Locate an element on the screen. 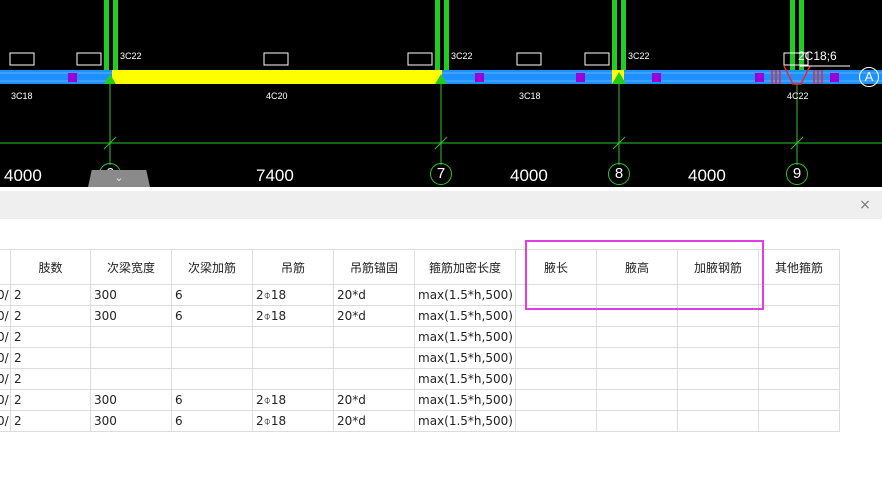 This screenshot has width=882, height=497. column-header: 肢数 is located at coordinates (50, 267).